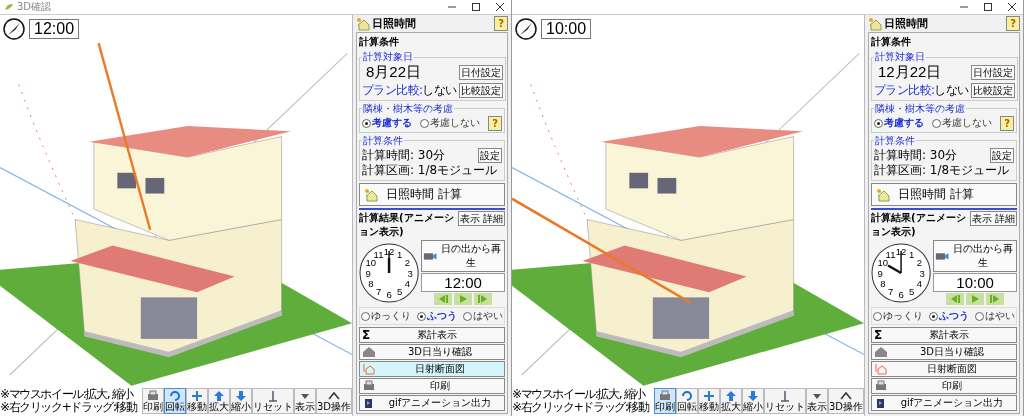 The image size is (1024, 416). What do you see at coordinates (54, 29) in the screenshot?
I see `time-display: 12:00` at bounding box center [54, 29].